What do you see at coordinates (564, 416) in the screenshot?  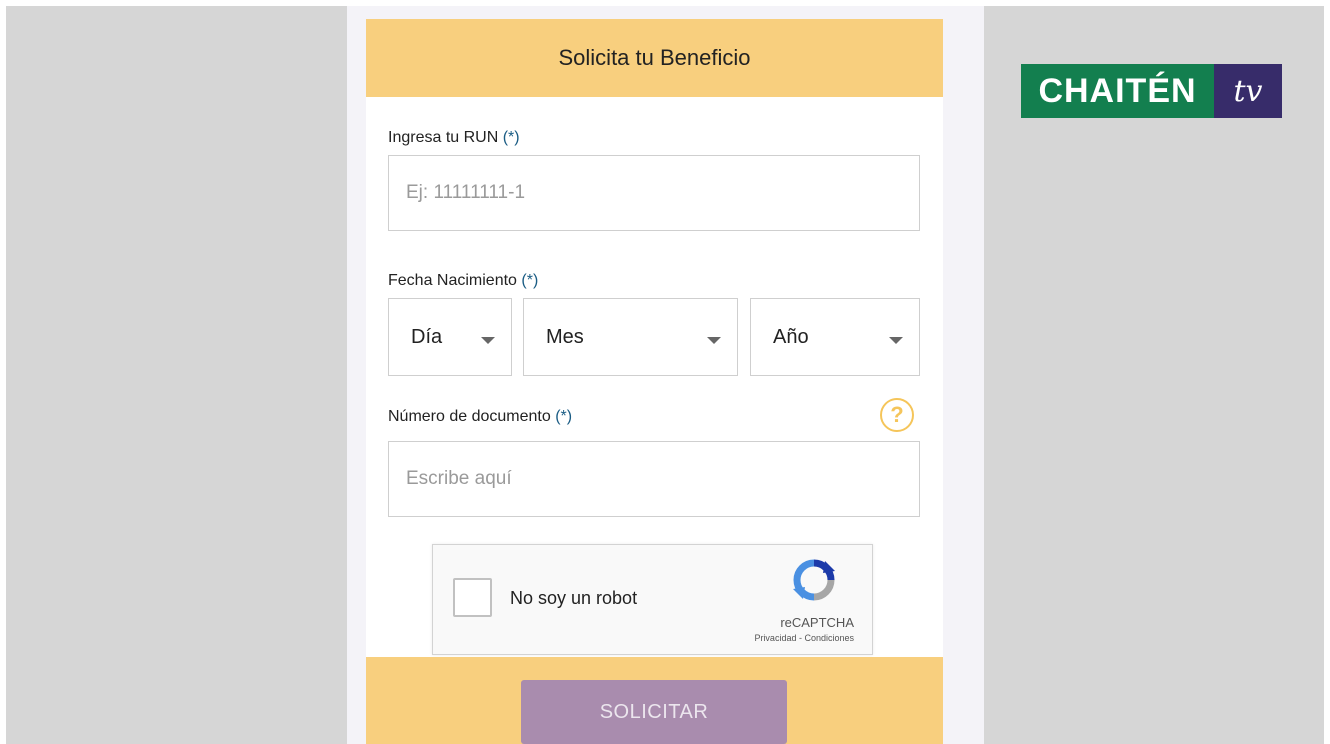 I see `document-required-mark: (*)` at bounding box center [564, 416].